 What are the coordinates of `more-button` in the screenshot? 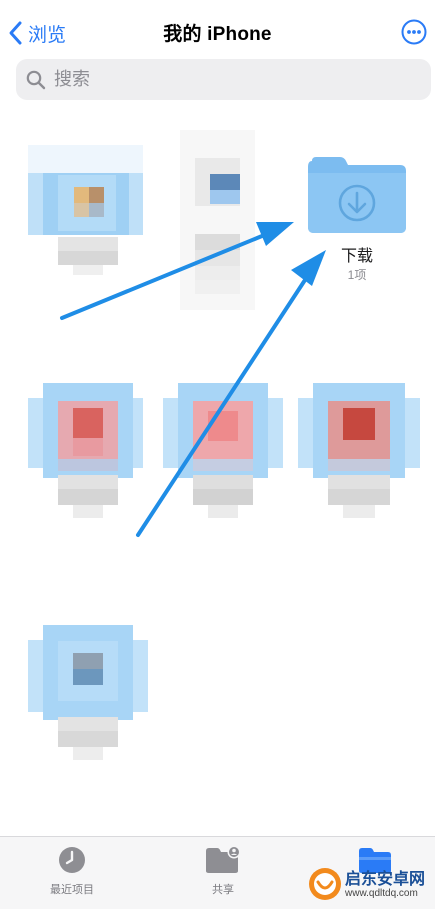 It's located at (414, 32).